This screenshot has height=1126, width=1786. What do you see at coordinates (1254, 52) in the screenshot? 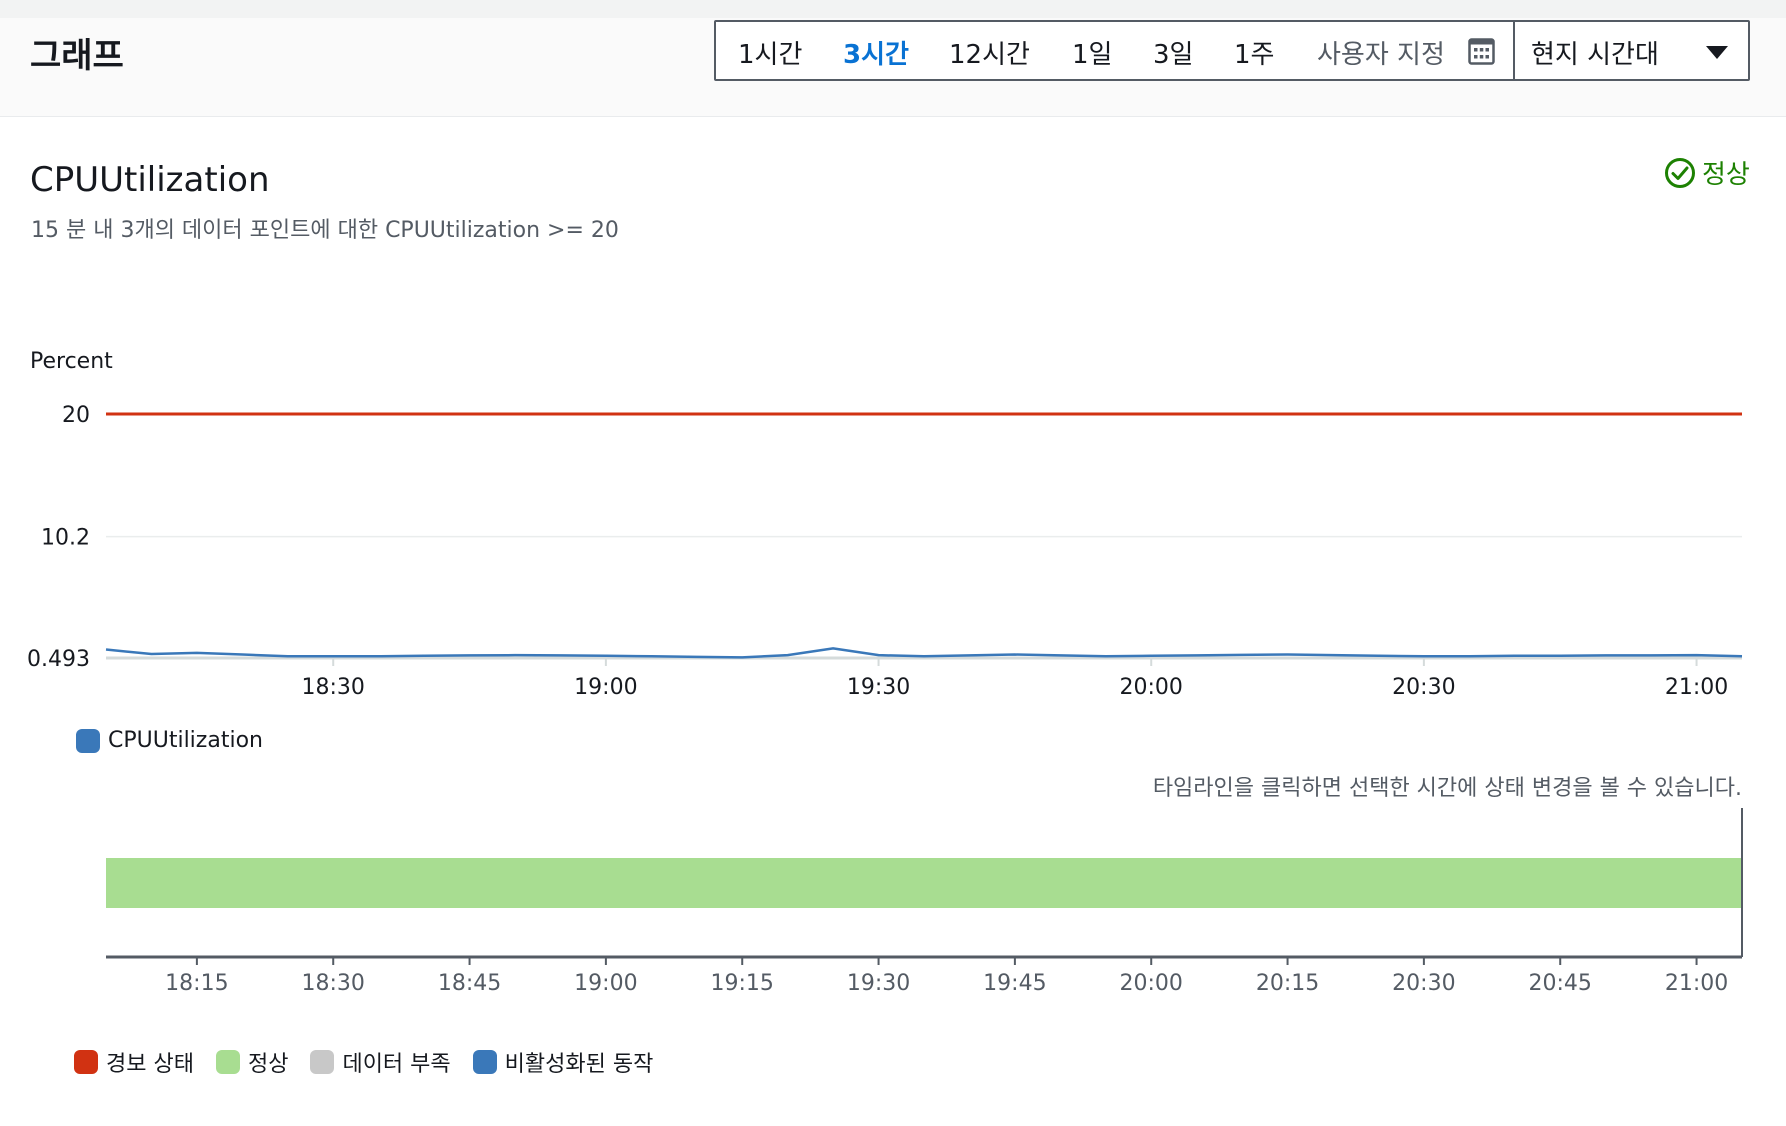
I see `range-1w: 1주` at bounding box center [1254, 52].